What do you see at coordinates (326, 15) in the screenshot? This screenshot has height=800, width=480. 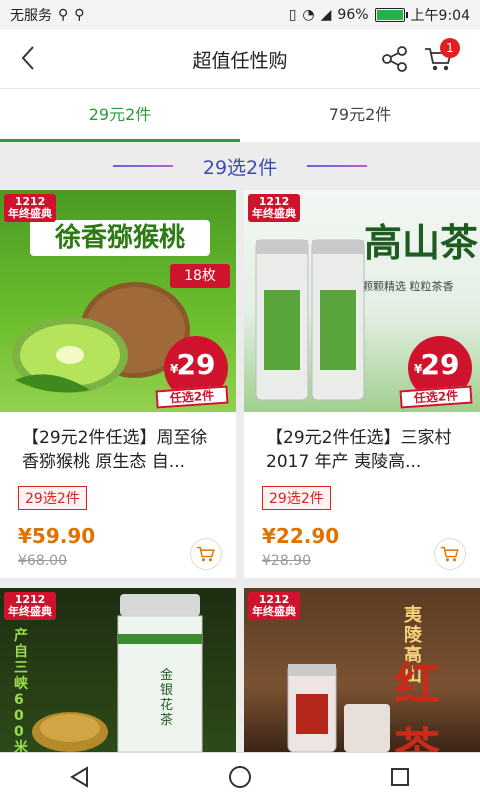 I see `signal-icon: ◢` at bounding box center [326, 15].